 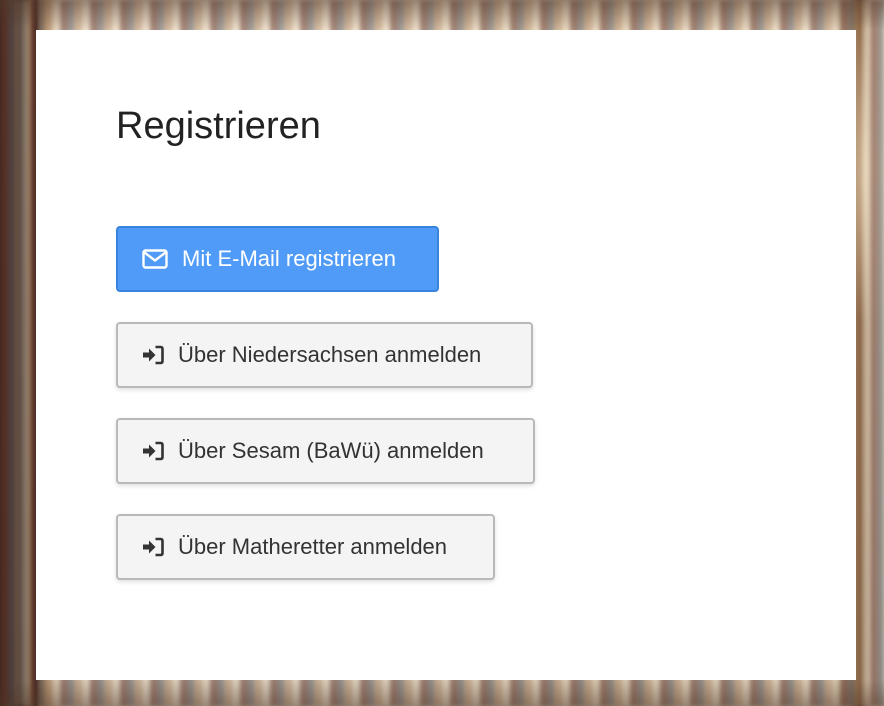 What do you see at coordinates (289, 258) in the screenshot?
I see `email-register-label: Mit E-Mail registrieren` at bounding box center [289, 258].